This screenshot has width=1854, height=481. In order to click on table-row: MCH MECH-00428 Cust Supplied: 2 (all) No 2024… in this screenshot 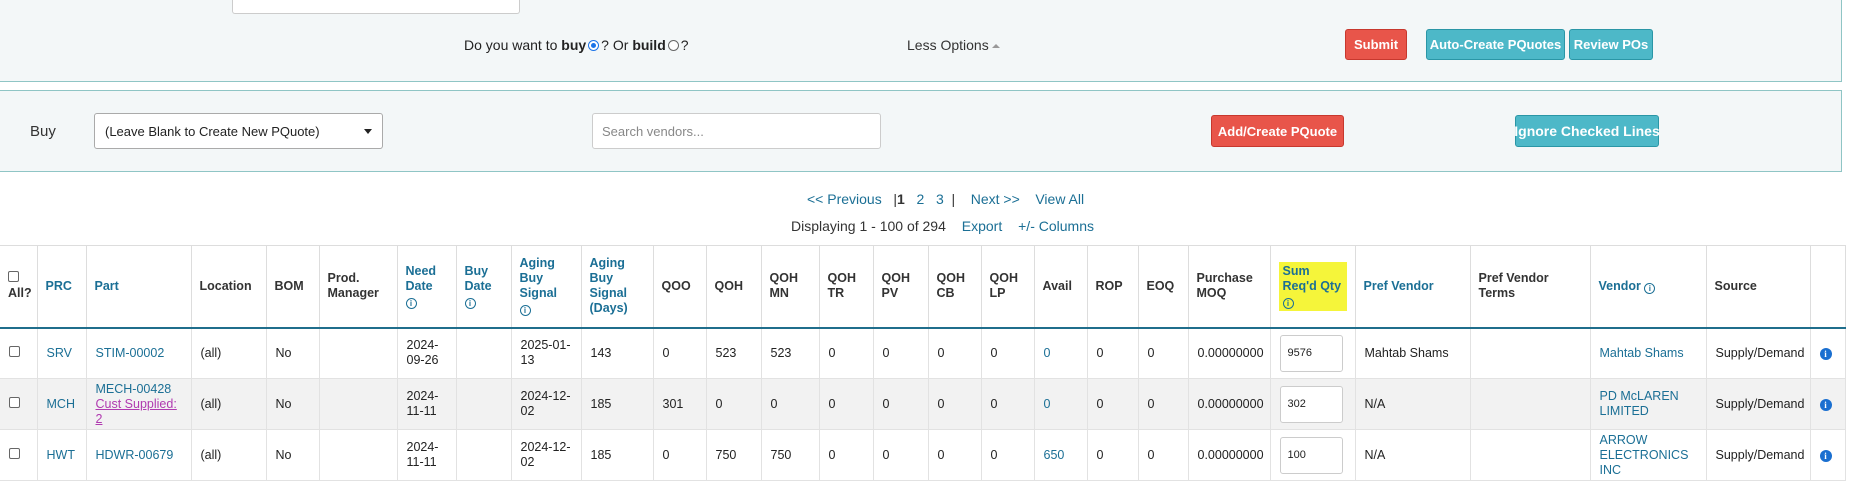, I will do `click(923, 404)`.